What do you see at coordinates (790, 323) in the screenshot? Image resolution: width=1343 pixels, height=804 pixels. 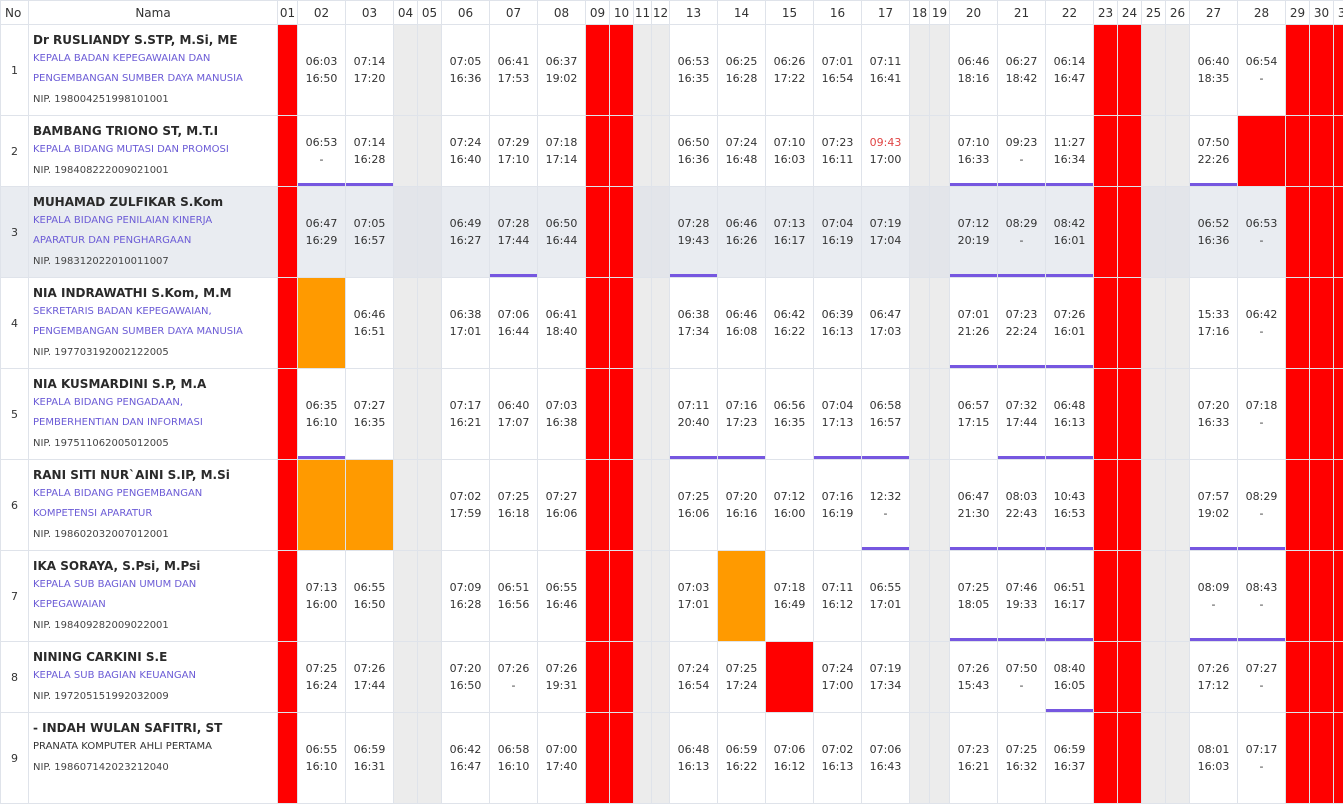 I see `attendance-cell: 06:4216:22` at bounding box center [790, 323].